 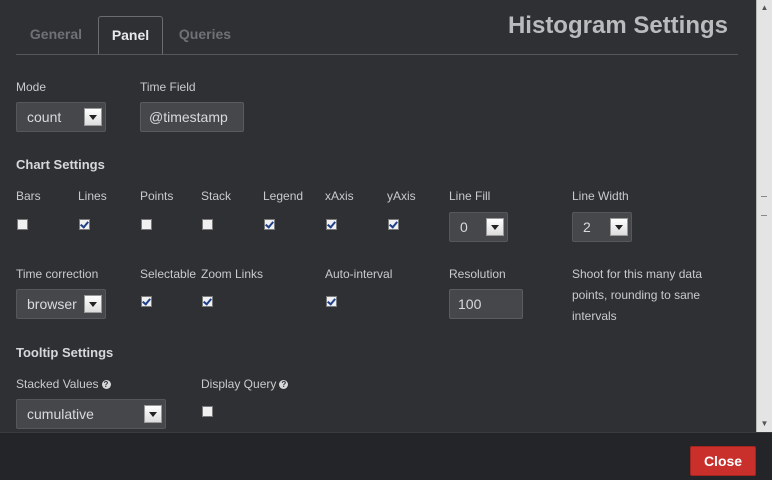 What do you see at coordinates (486, 304) in the screenshot?
I see `resolution-input: 100` at bounding box center [486, 304].